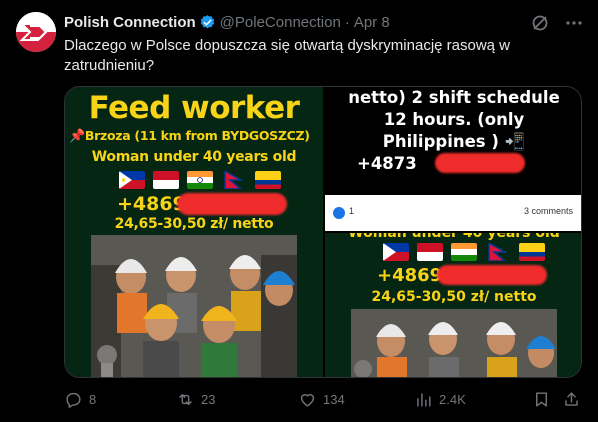 This screenshot has width=598, height=422. Describe the element at coordinates (557, 23) in the screenshot. I see `top-icons` at that location.